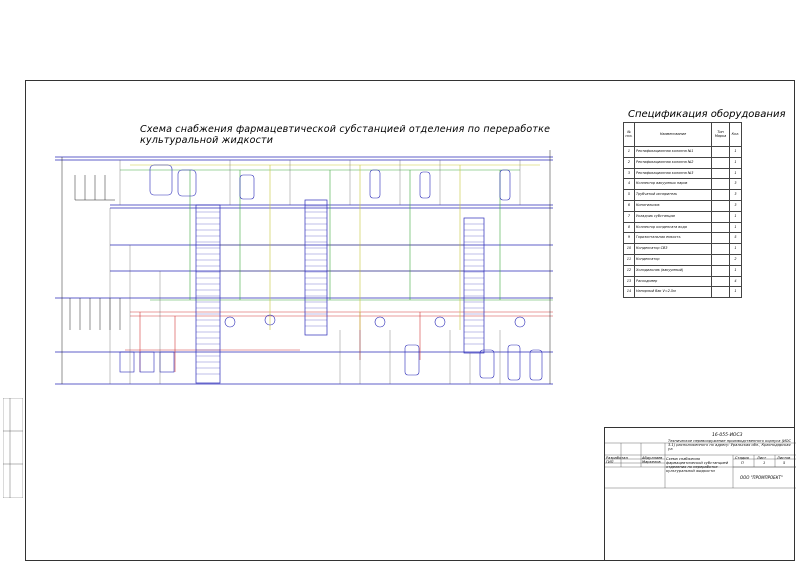  I want to click on spec-row: 8 Коллектор конденсата вода 1, so click(682, 227).